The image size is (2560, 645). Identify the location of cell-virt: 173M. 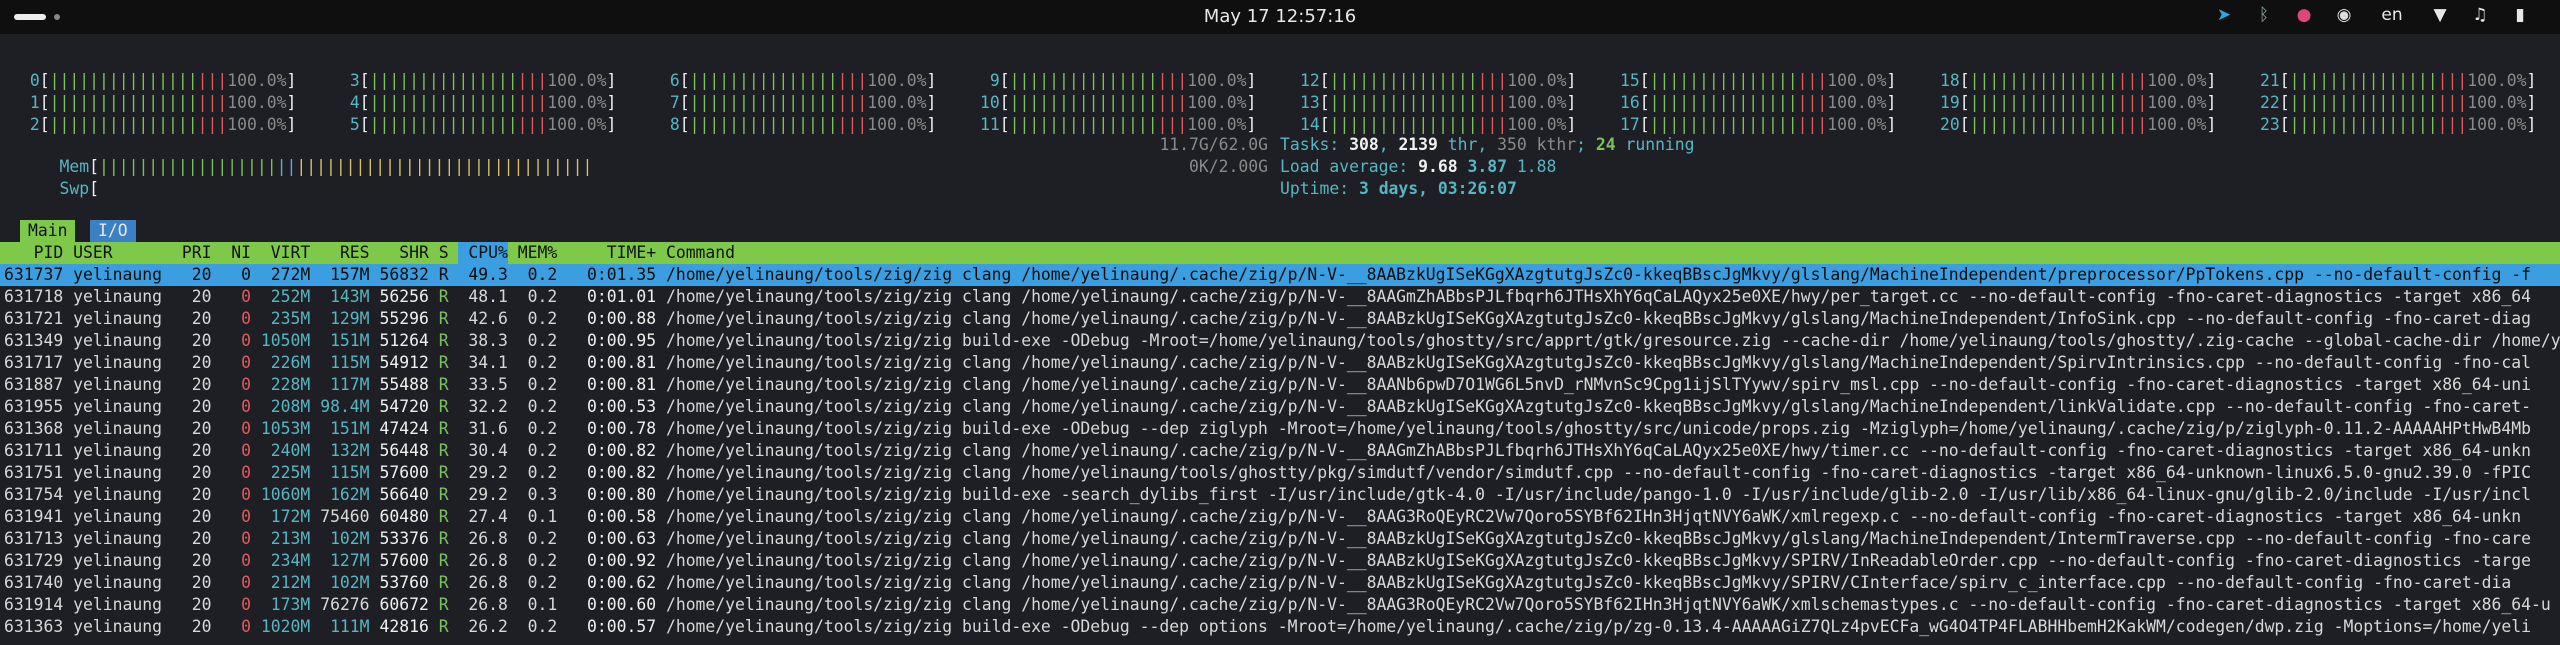
(290, 604).